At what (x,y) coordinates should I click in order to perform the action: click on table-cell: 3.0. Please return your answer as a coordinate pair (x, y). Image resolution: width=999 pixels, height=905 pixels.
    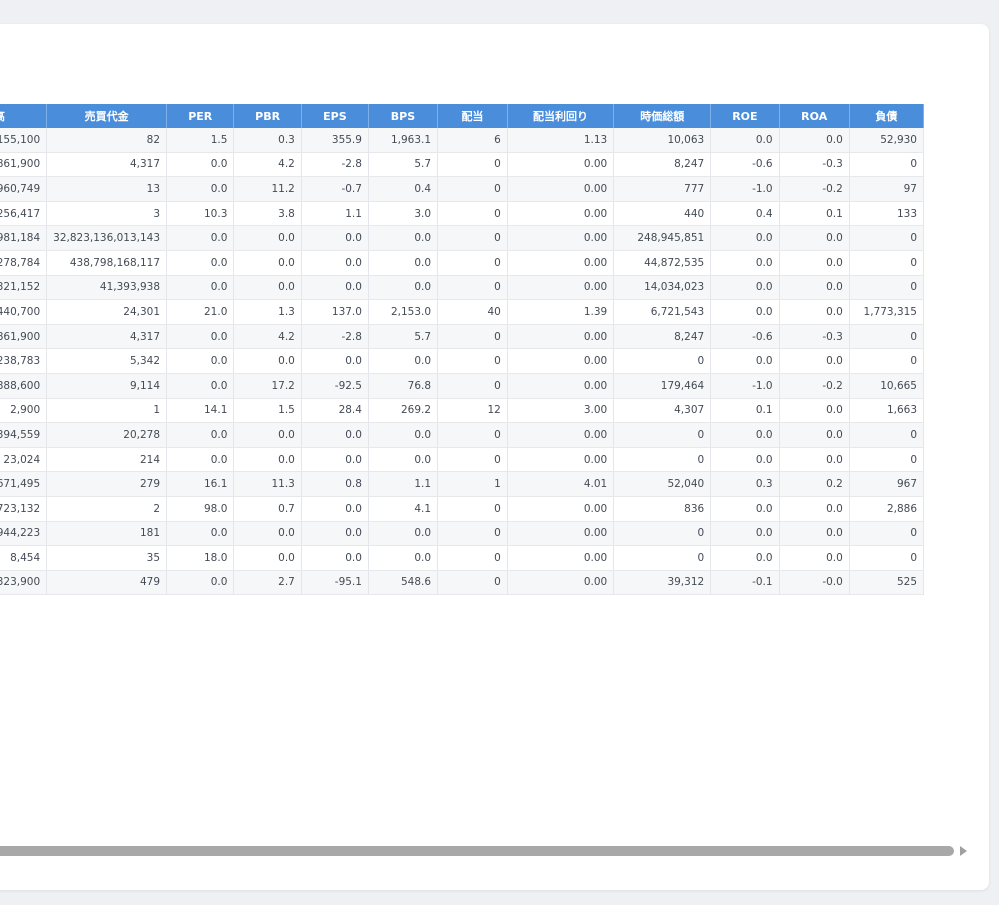
    Looking at the image, I should click on (403, 214).